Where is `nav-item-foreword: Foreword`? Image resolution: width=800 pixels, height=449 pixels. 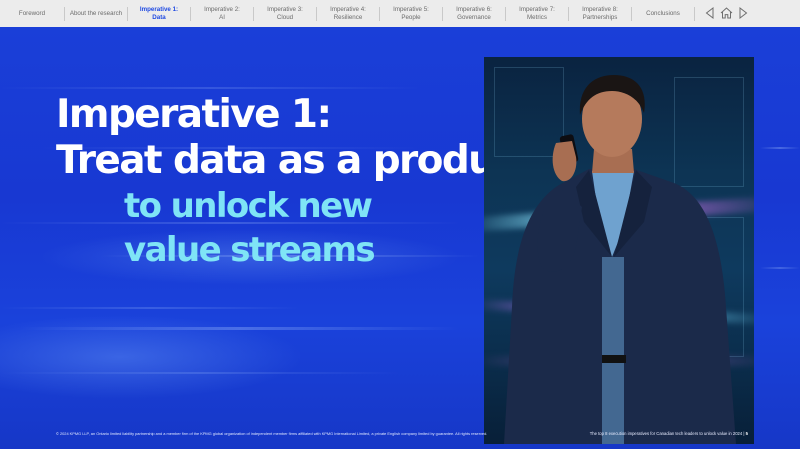 nav-item-foreword: Foreword is located at coordinates (32, 13).